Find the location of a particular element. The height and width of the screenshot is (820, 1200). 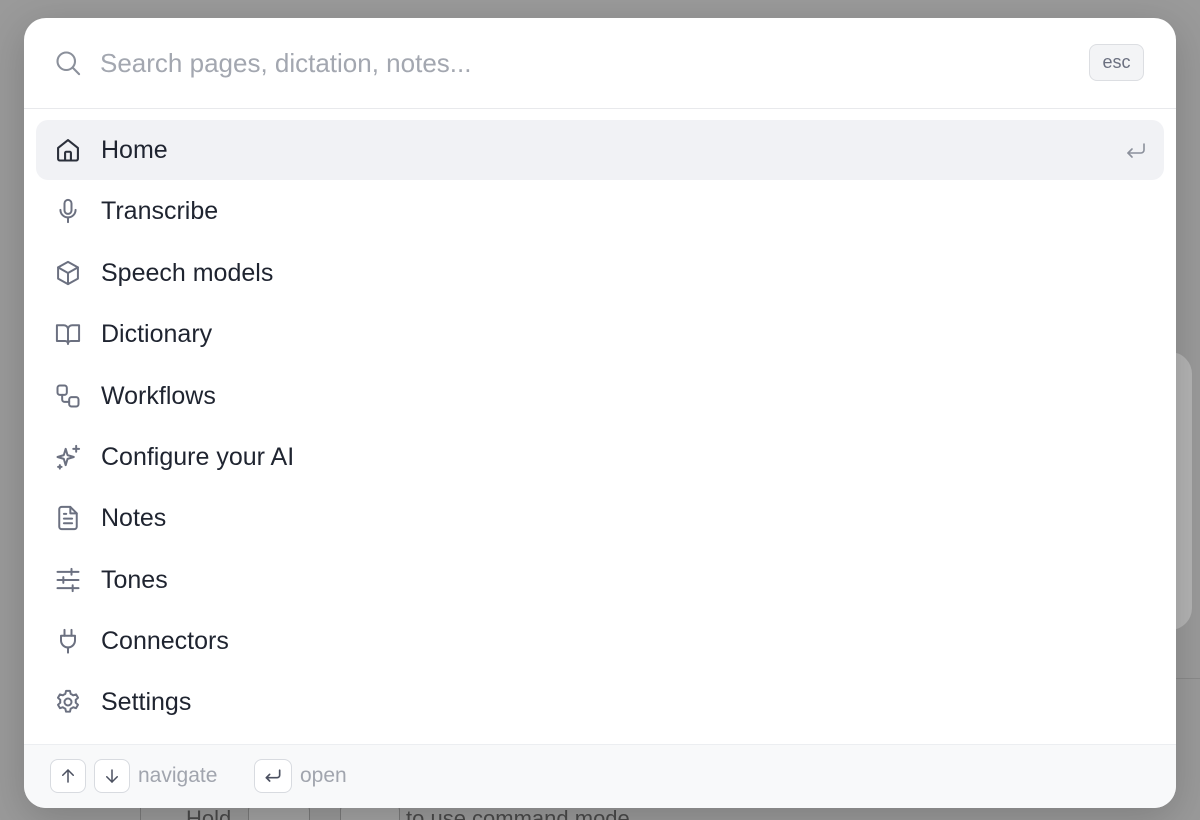

sparkles-icon is located at coordinates (68, 457).